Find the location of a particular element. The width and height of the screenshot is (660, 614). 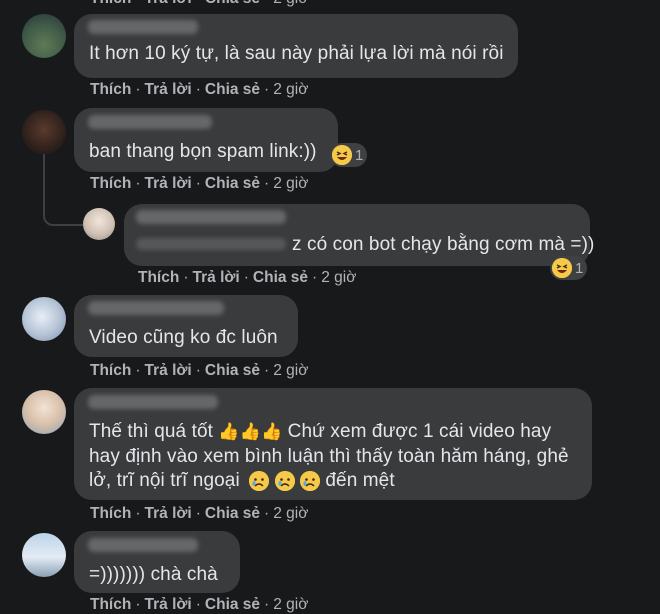

comment-text-part: Thế thì quá tốt is located at coordinates (151, 432).